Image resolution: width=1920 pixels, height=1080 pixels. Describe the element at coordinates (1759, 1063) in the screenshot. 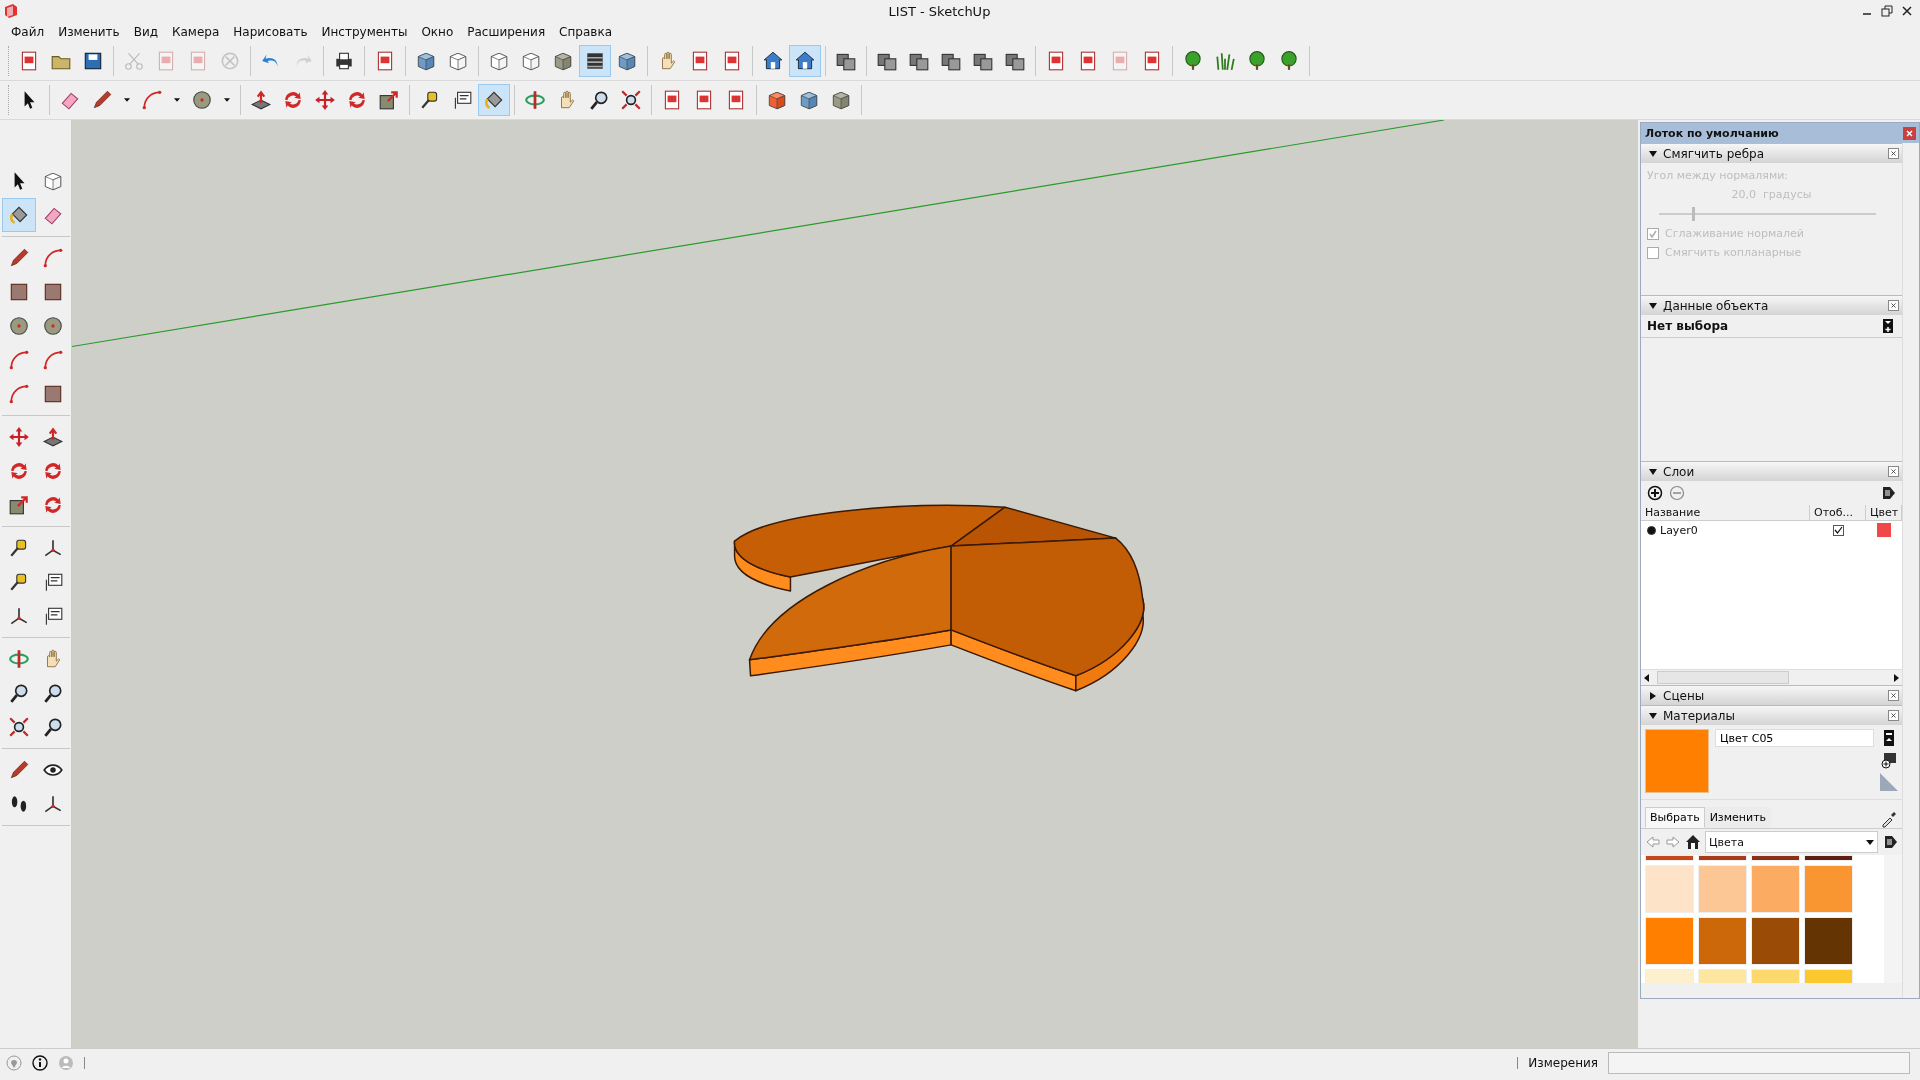

I see `measurements-field` at that location.